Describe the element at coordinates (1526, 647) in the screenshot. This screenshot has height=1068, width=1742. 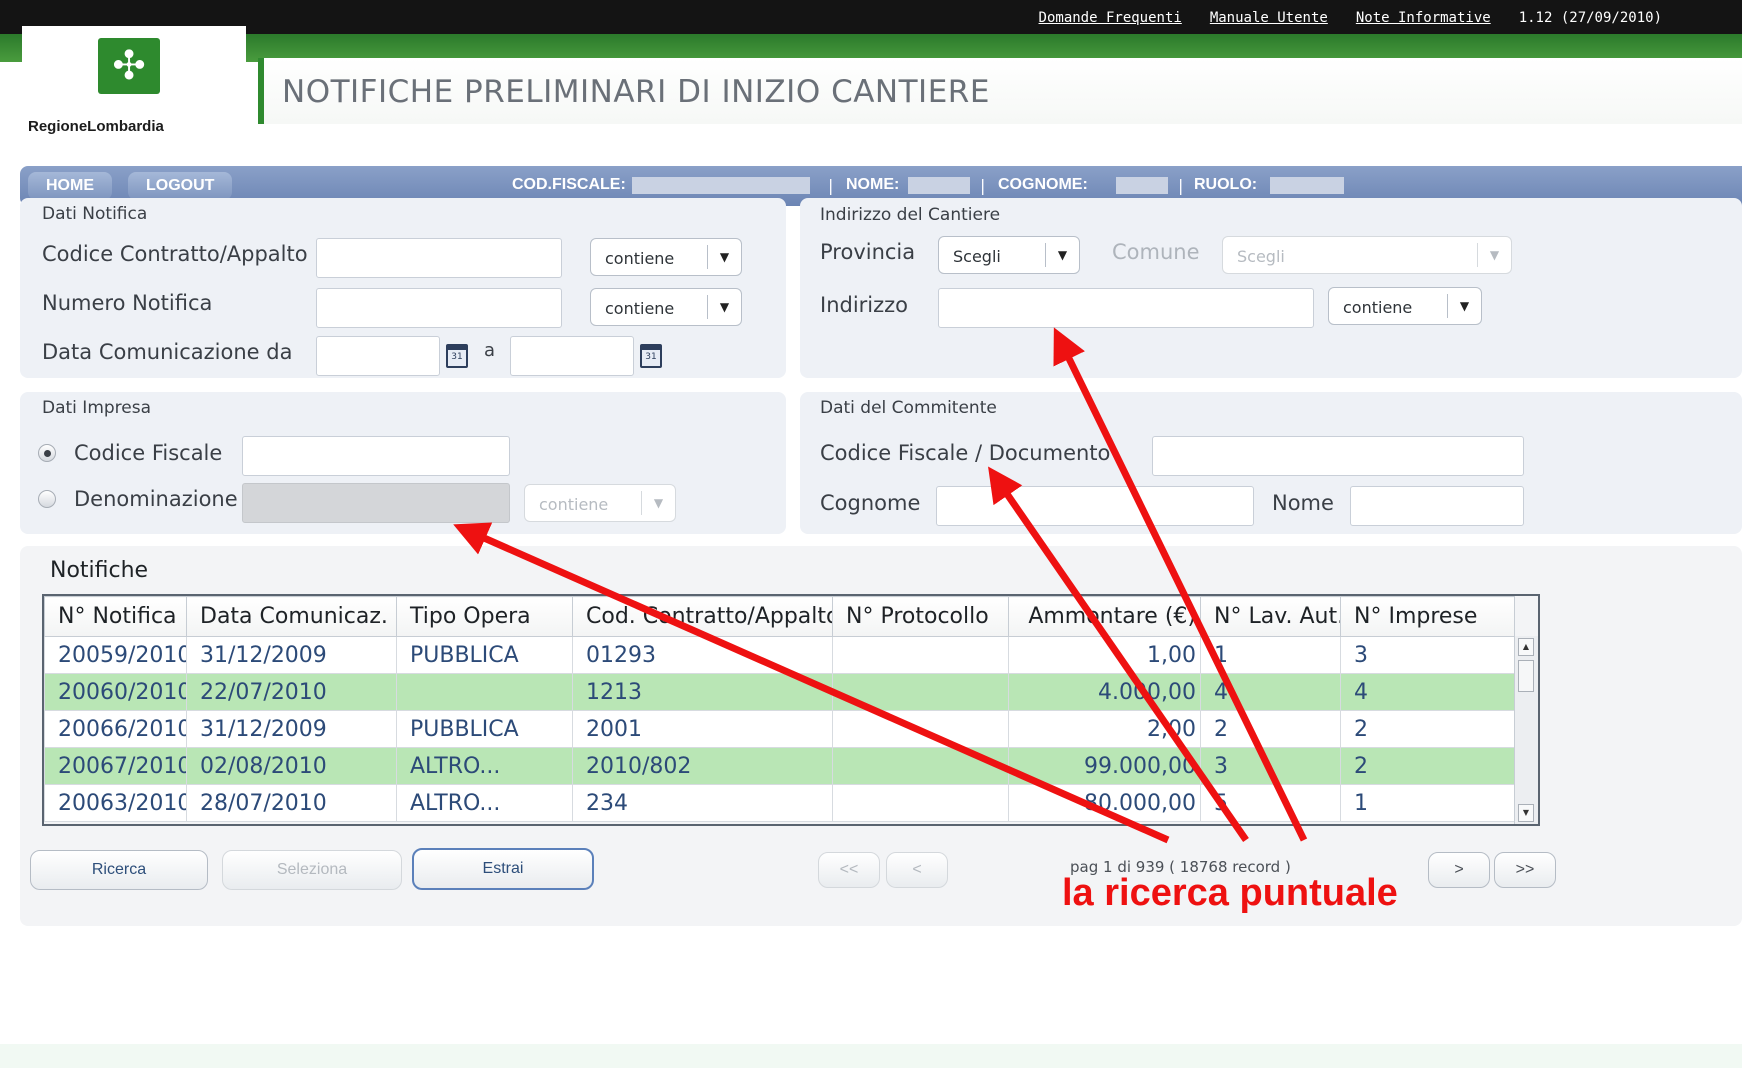
I see `scroll-up-arrow-icon: ▲` at that location.